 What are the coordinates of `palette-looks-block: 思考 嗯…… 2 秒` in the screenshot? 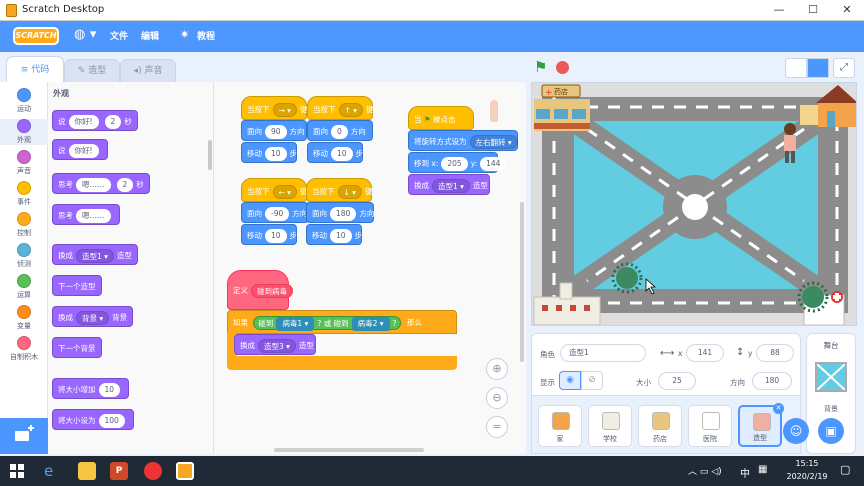 It's located at (101, 183).